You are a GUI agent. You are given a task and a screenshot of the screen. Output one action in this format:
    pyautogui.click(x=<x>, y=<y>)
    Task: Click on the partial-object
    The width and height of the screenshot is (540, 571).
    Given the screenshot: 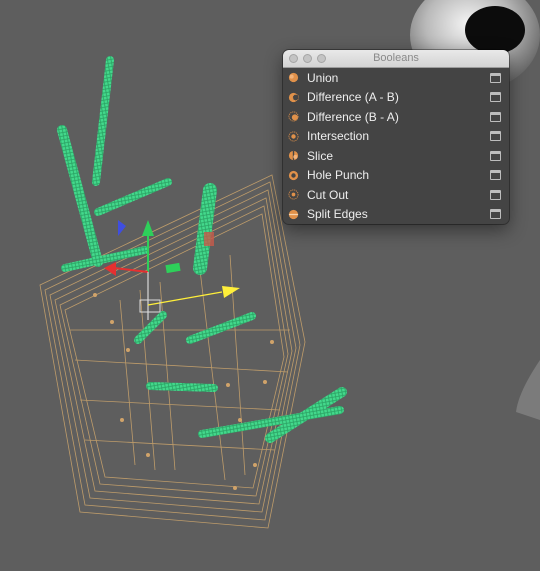 What is the action you would take?
    pyautogui.click(x=528, y=390)
    